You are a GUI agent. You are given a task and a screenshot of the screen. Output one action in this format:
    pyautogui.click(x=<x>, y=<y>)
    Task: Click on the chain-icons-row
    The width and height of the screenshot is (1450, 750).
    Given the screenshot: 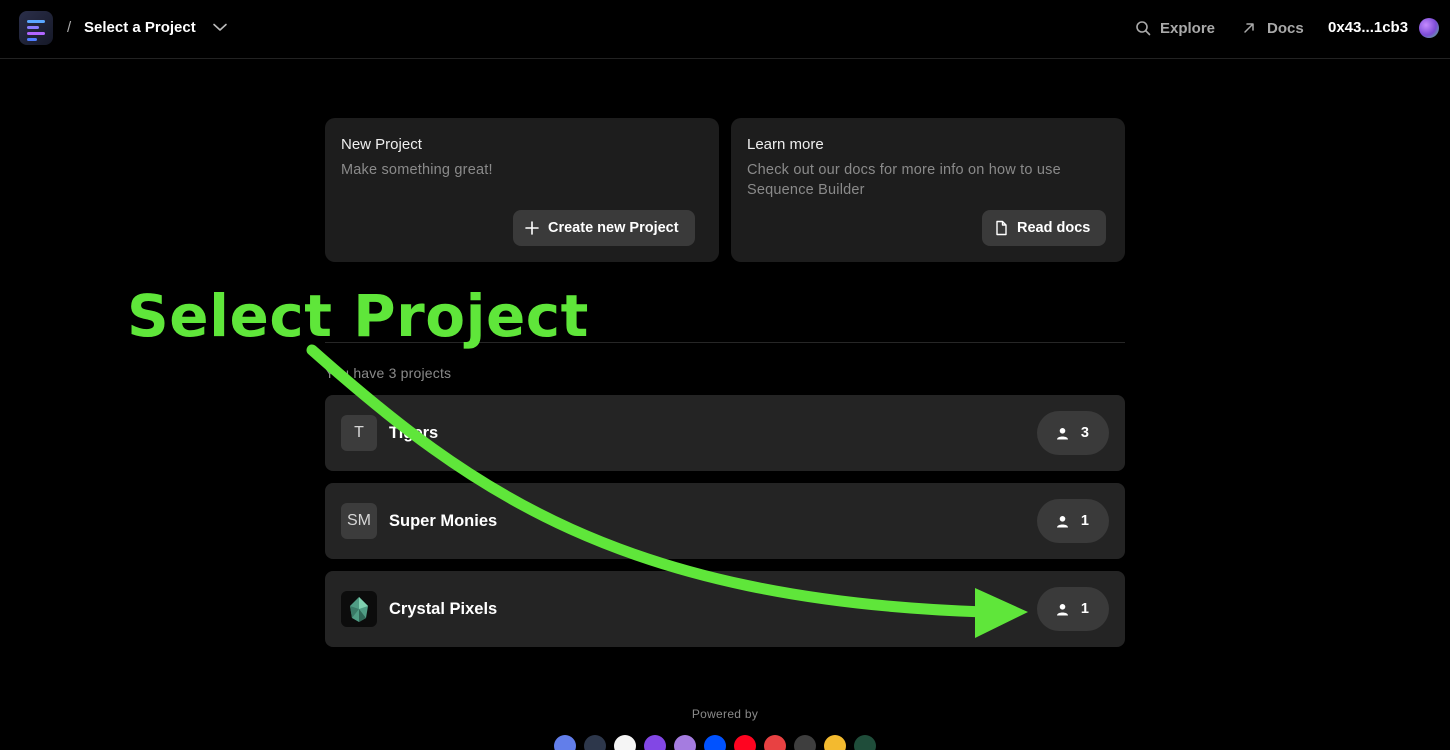 What is the action you would take?
    pyautogui.click(x=715, y=742)
    